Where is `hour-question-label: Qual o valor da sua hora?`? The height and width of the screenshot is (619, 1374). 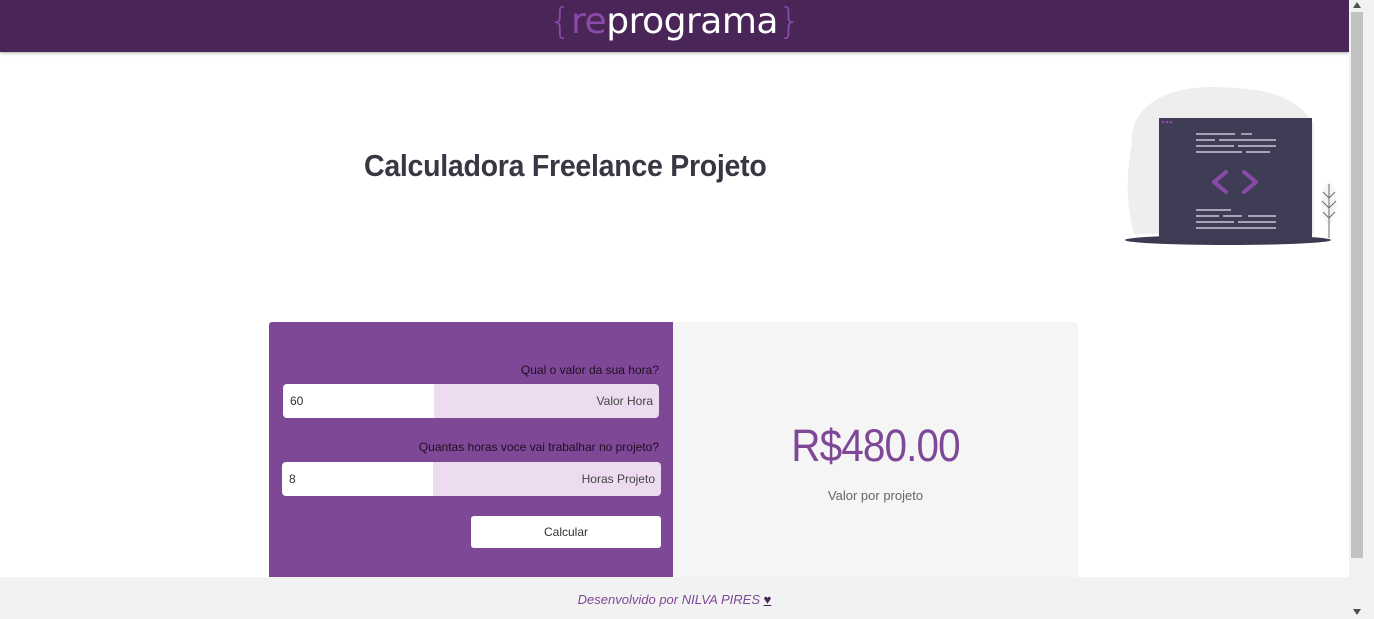
hour-question-label: Qual o valor da sua hora? is located at coordinates (589, 370).